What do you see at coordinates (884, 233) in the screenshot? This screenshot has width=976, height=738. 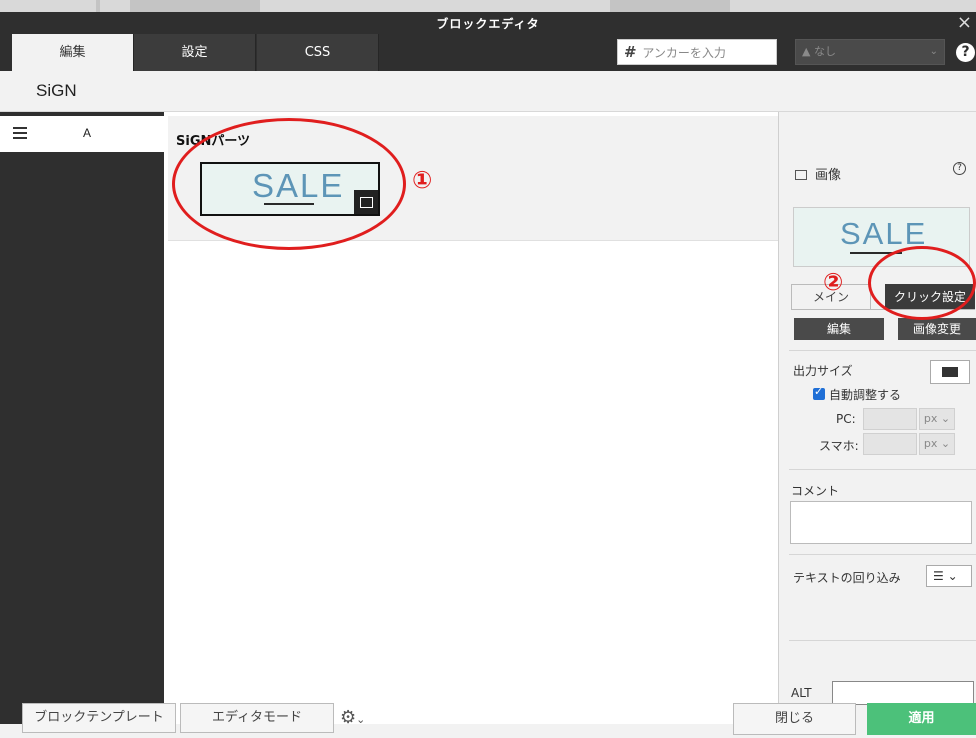 I see `preview-text: SALE` at bounding box center [884, 233].